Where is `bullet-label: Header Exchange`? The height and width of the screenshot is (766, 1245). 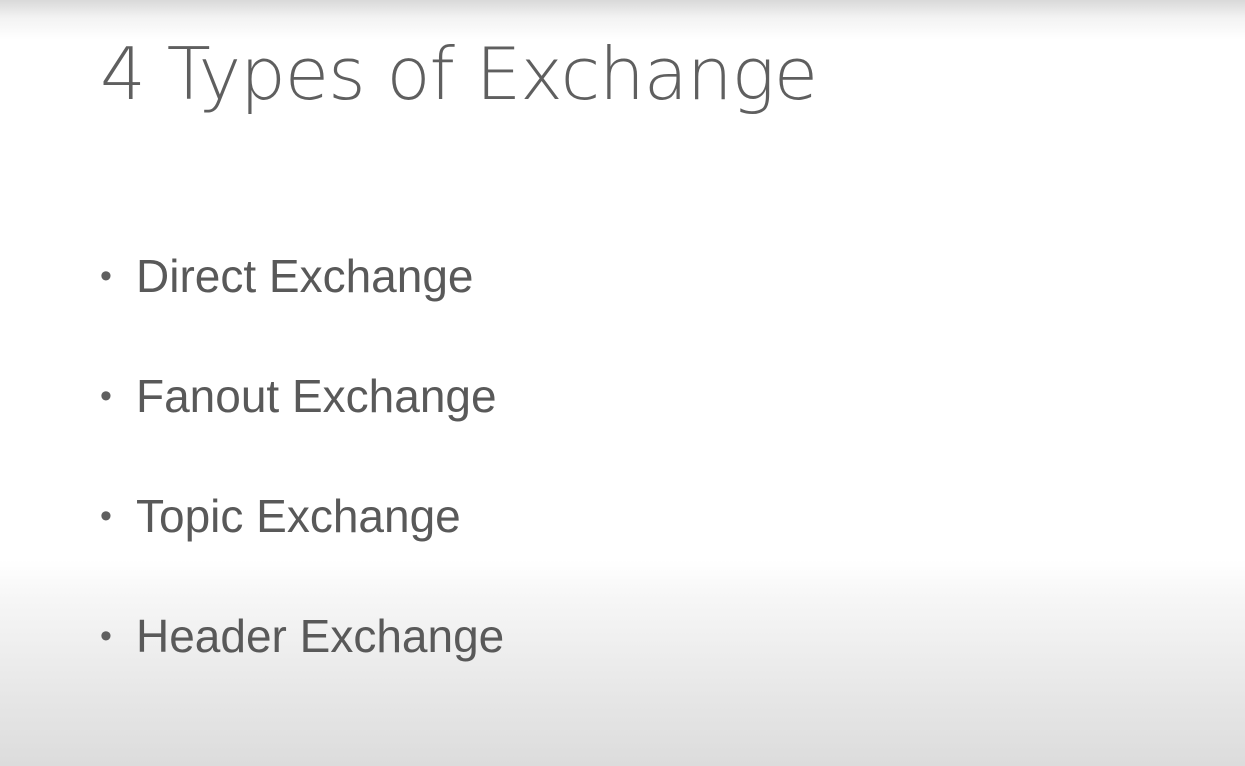 bullet-label: Header Exchange is located at coordinates (320, 636).